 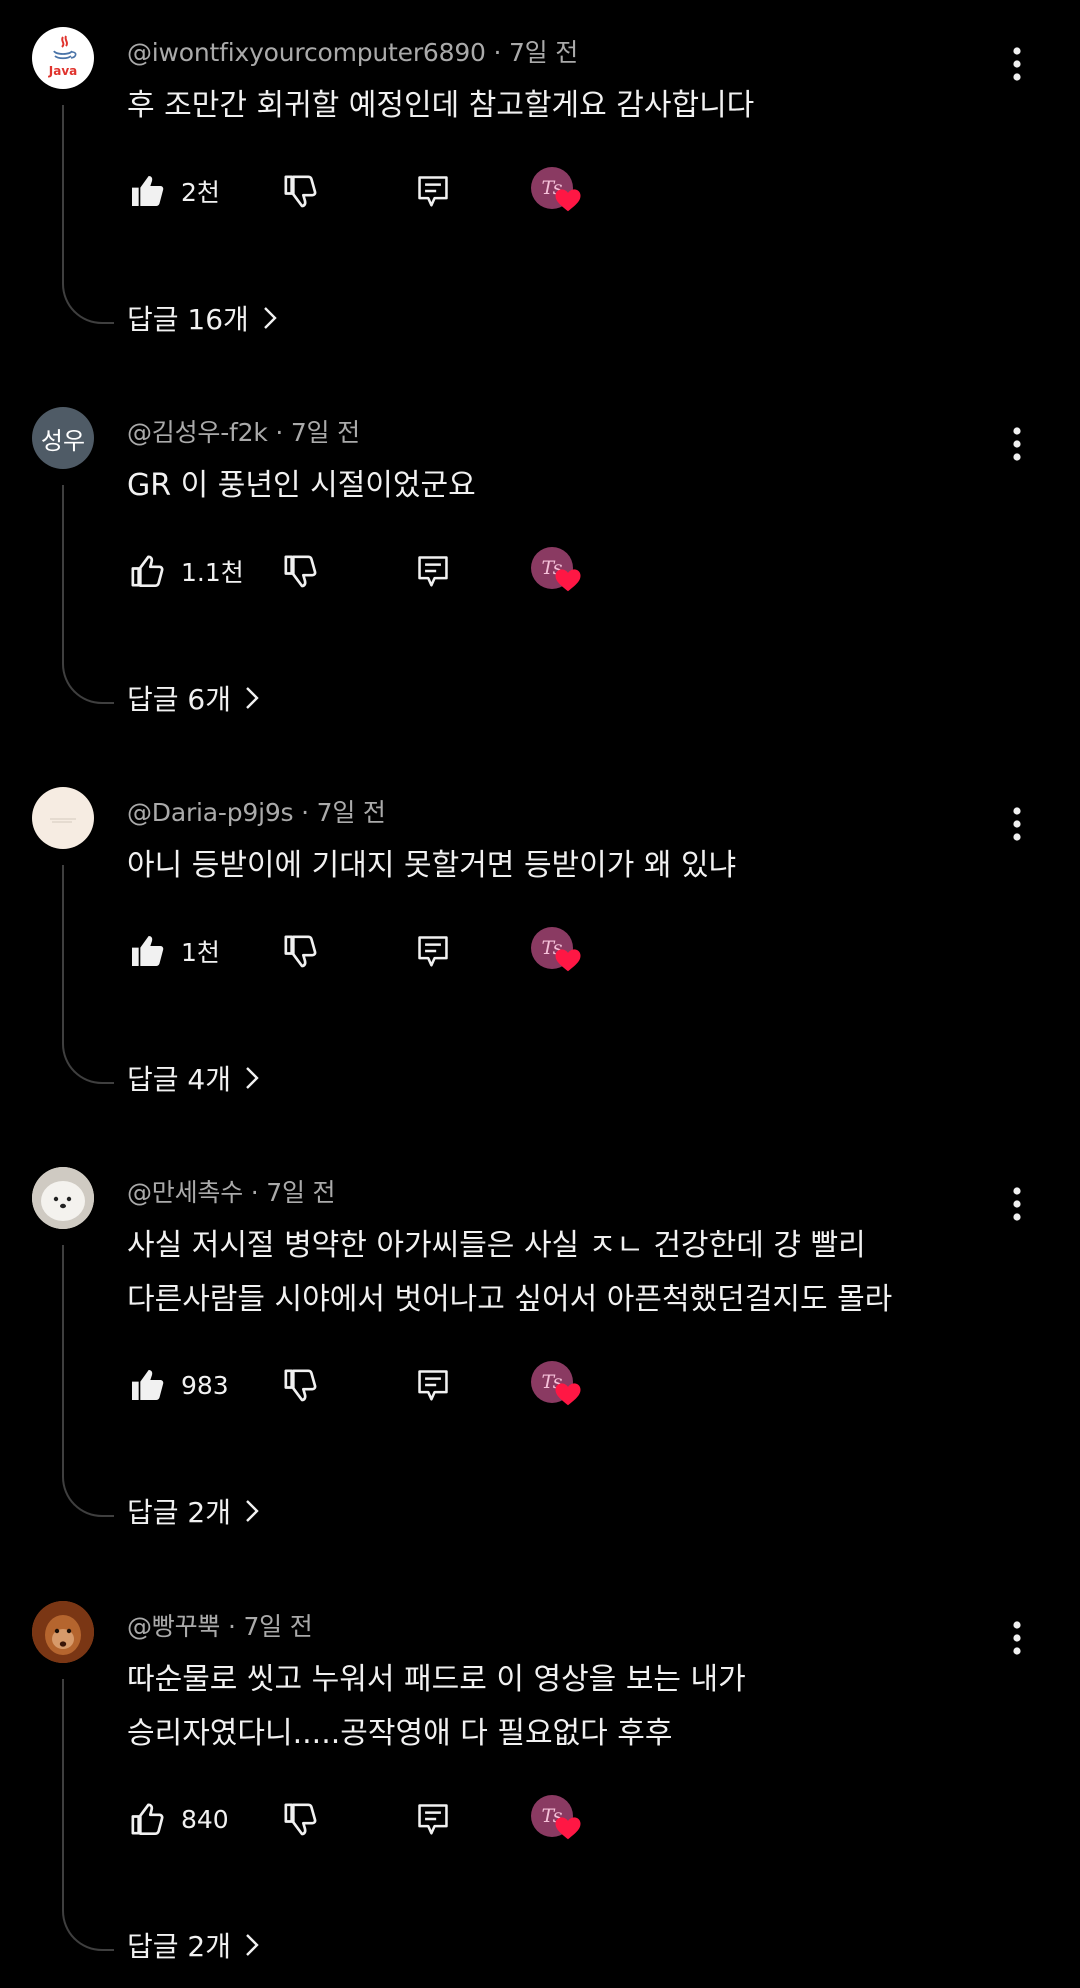 What do you see at coordinates (301, 485) in the screenshot?
I see `comment-line: GR 이 풍년인 시절이었군요` at bounding box center [301, 485].